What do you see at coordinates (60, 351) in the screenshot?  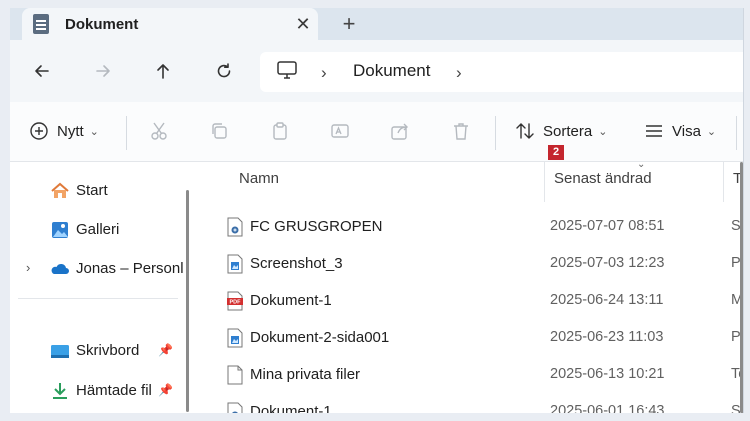 I see `desktop-icon` at bounding box center [60, 351].